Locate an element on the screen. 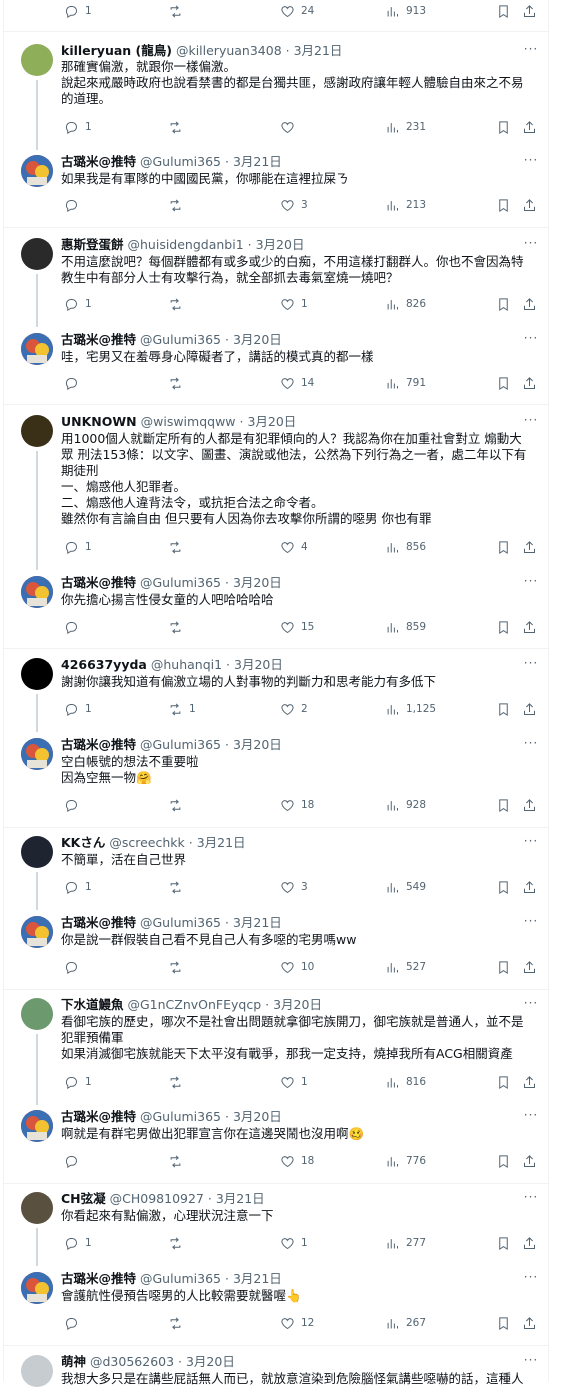  views-button: 776 is located at coordinates (405, 1161).